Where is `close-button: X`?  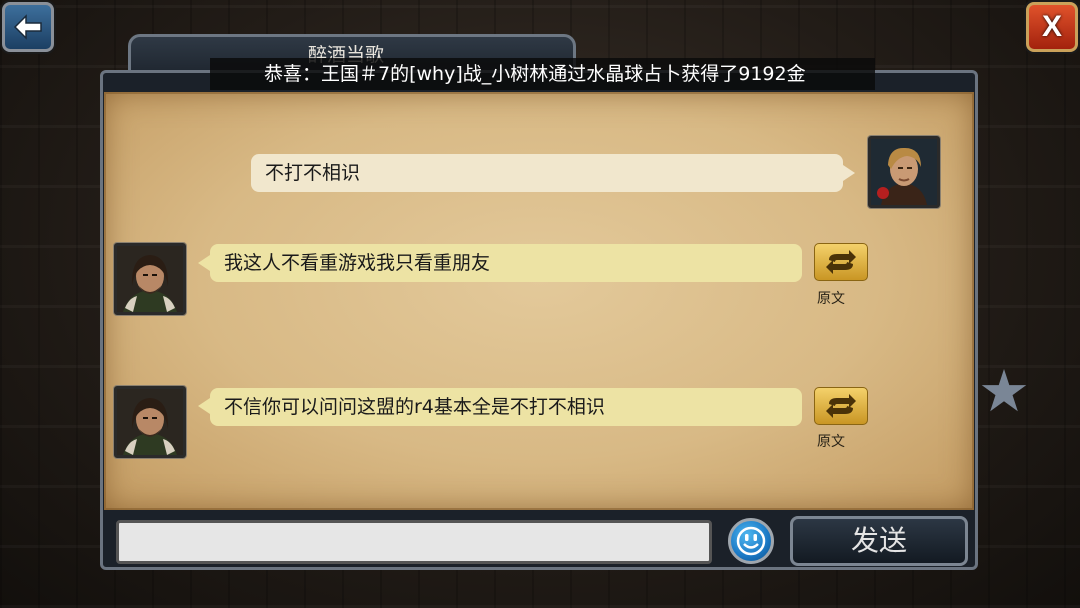 close-button: X is located at coordinates (1052, 27).